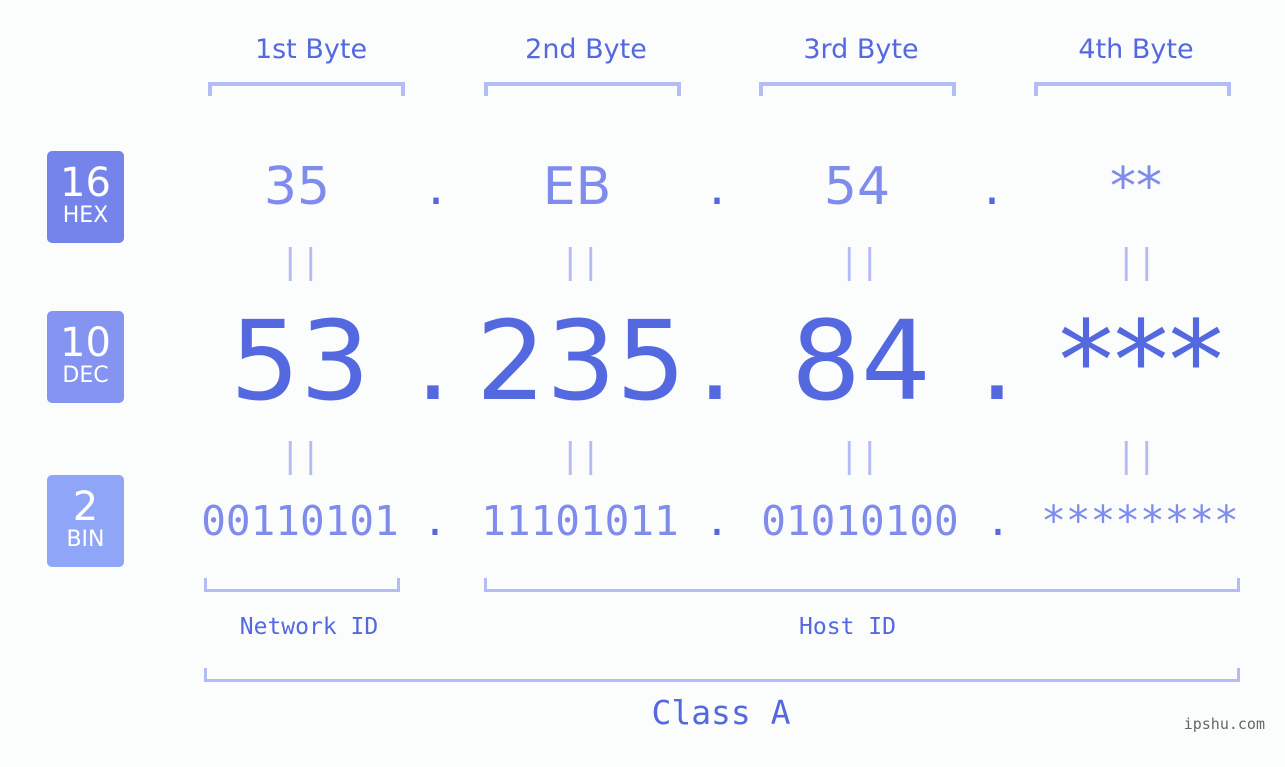  Describe the element at coordinates (580, 262) in the screenshot. I see `equals-hex-dec-2: ||` at that location.